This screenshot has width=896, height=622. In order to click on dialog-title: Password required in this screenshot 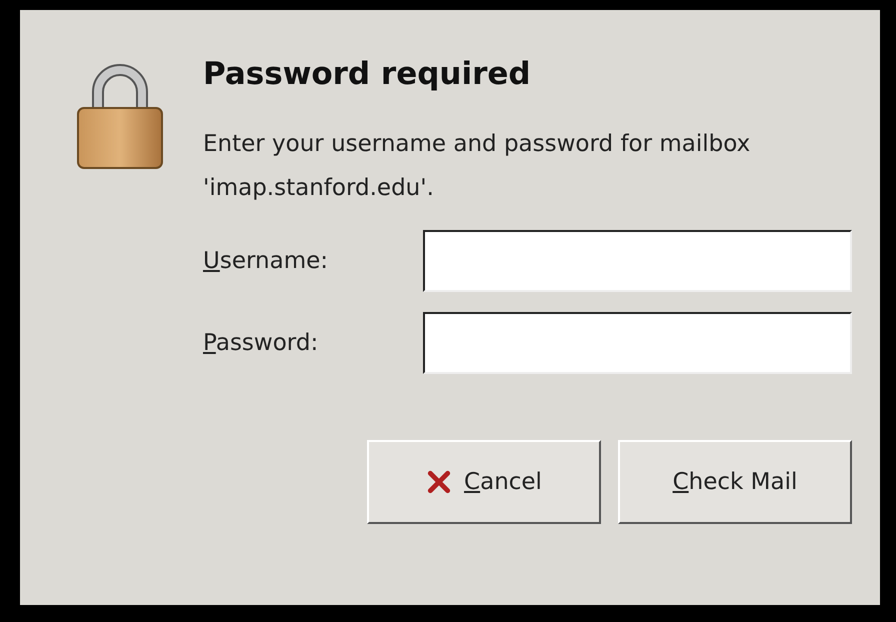, I will do `click(367, 74)`.